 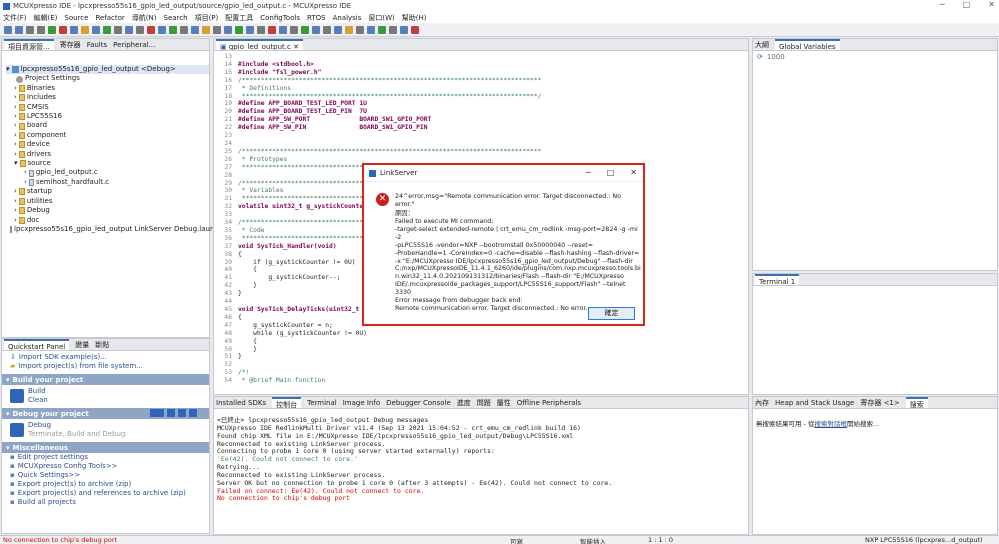 I want to click on tree-item: › Binaries, so click(x=107, y=88).